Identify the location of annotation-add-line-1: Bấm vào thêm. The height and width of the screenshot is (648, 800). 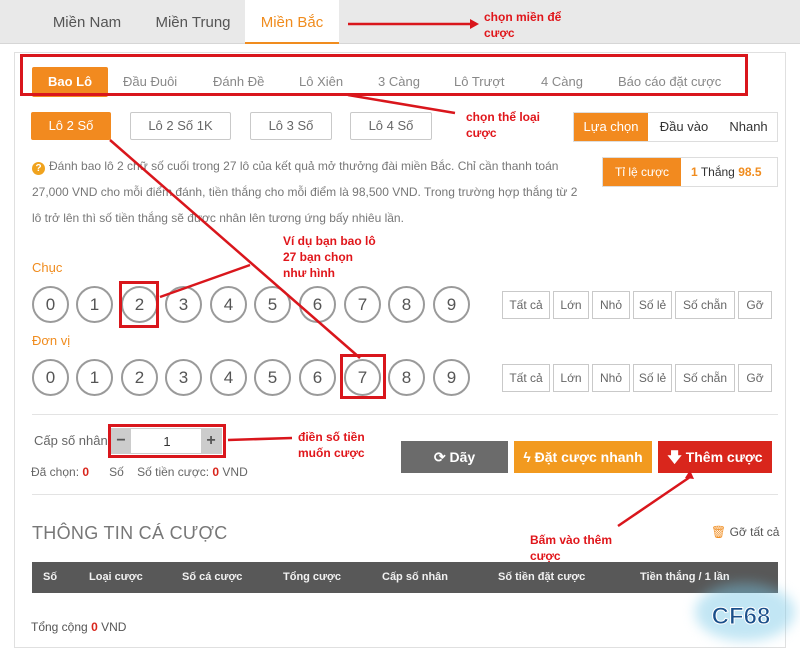
(571, 540).